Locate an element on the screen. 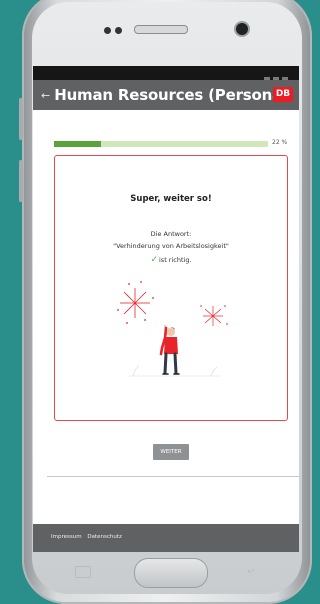 Image resolution: width=320 pixels, height=604 pixels. celebration-illustration is located at coordinates (172, 329).